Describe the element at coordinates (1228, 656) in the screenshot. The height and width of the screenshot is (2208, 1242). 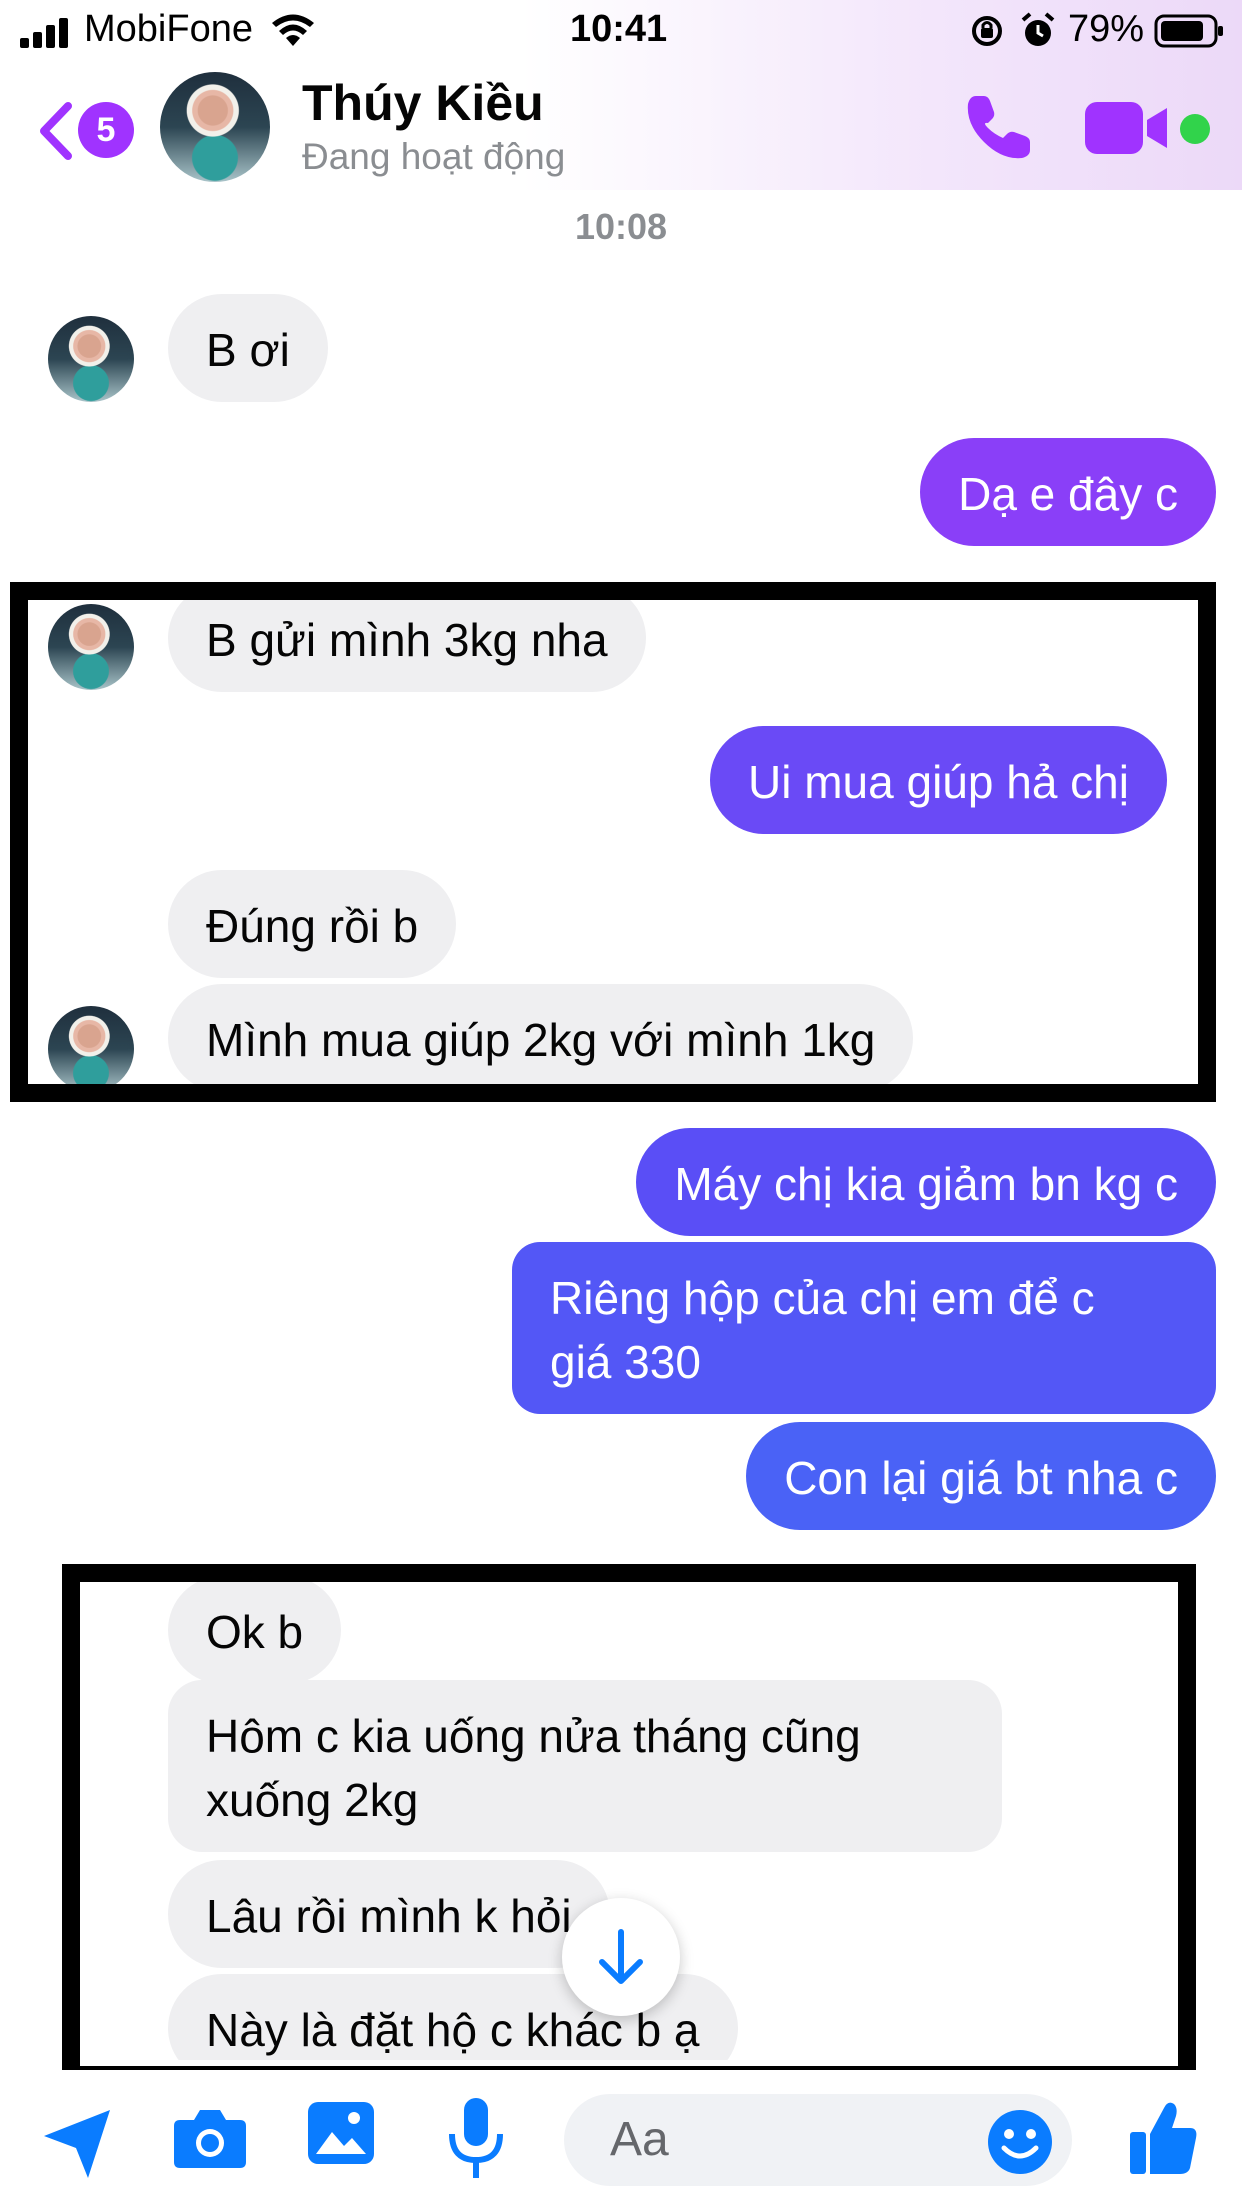
I see `frame-mask-right` at that location.